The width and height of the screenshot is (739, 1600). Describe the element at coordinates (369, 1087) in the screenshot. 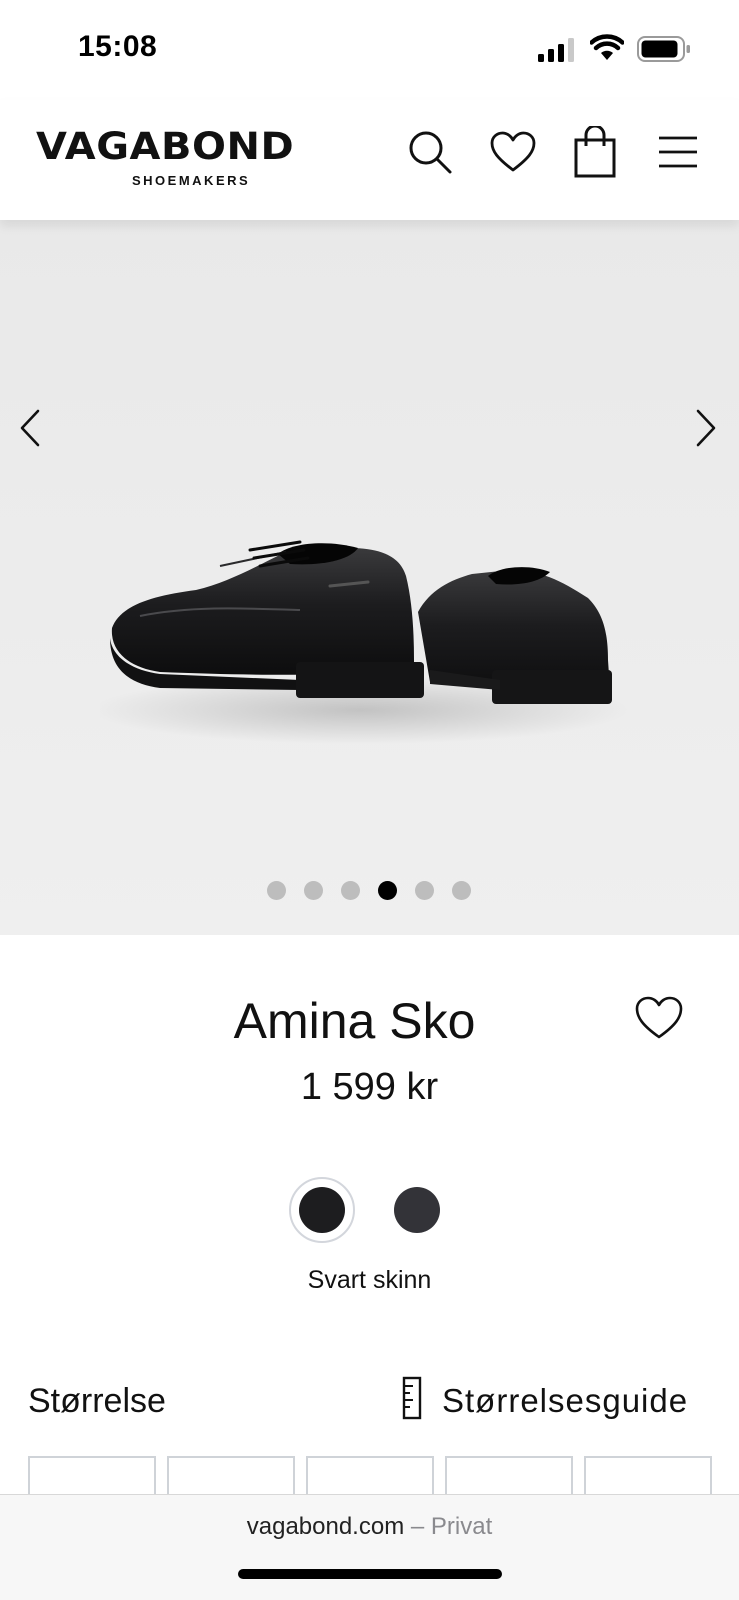

I see `product-price: 1 599 kr` at that location.